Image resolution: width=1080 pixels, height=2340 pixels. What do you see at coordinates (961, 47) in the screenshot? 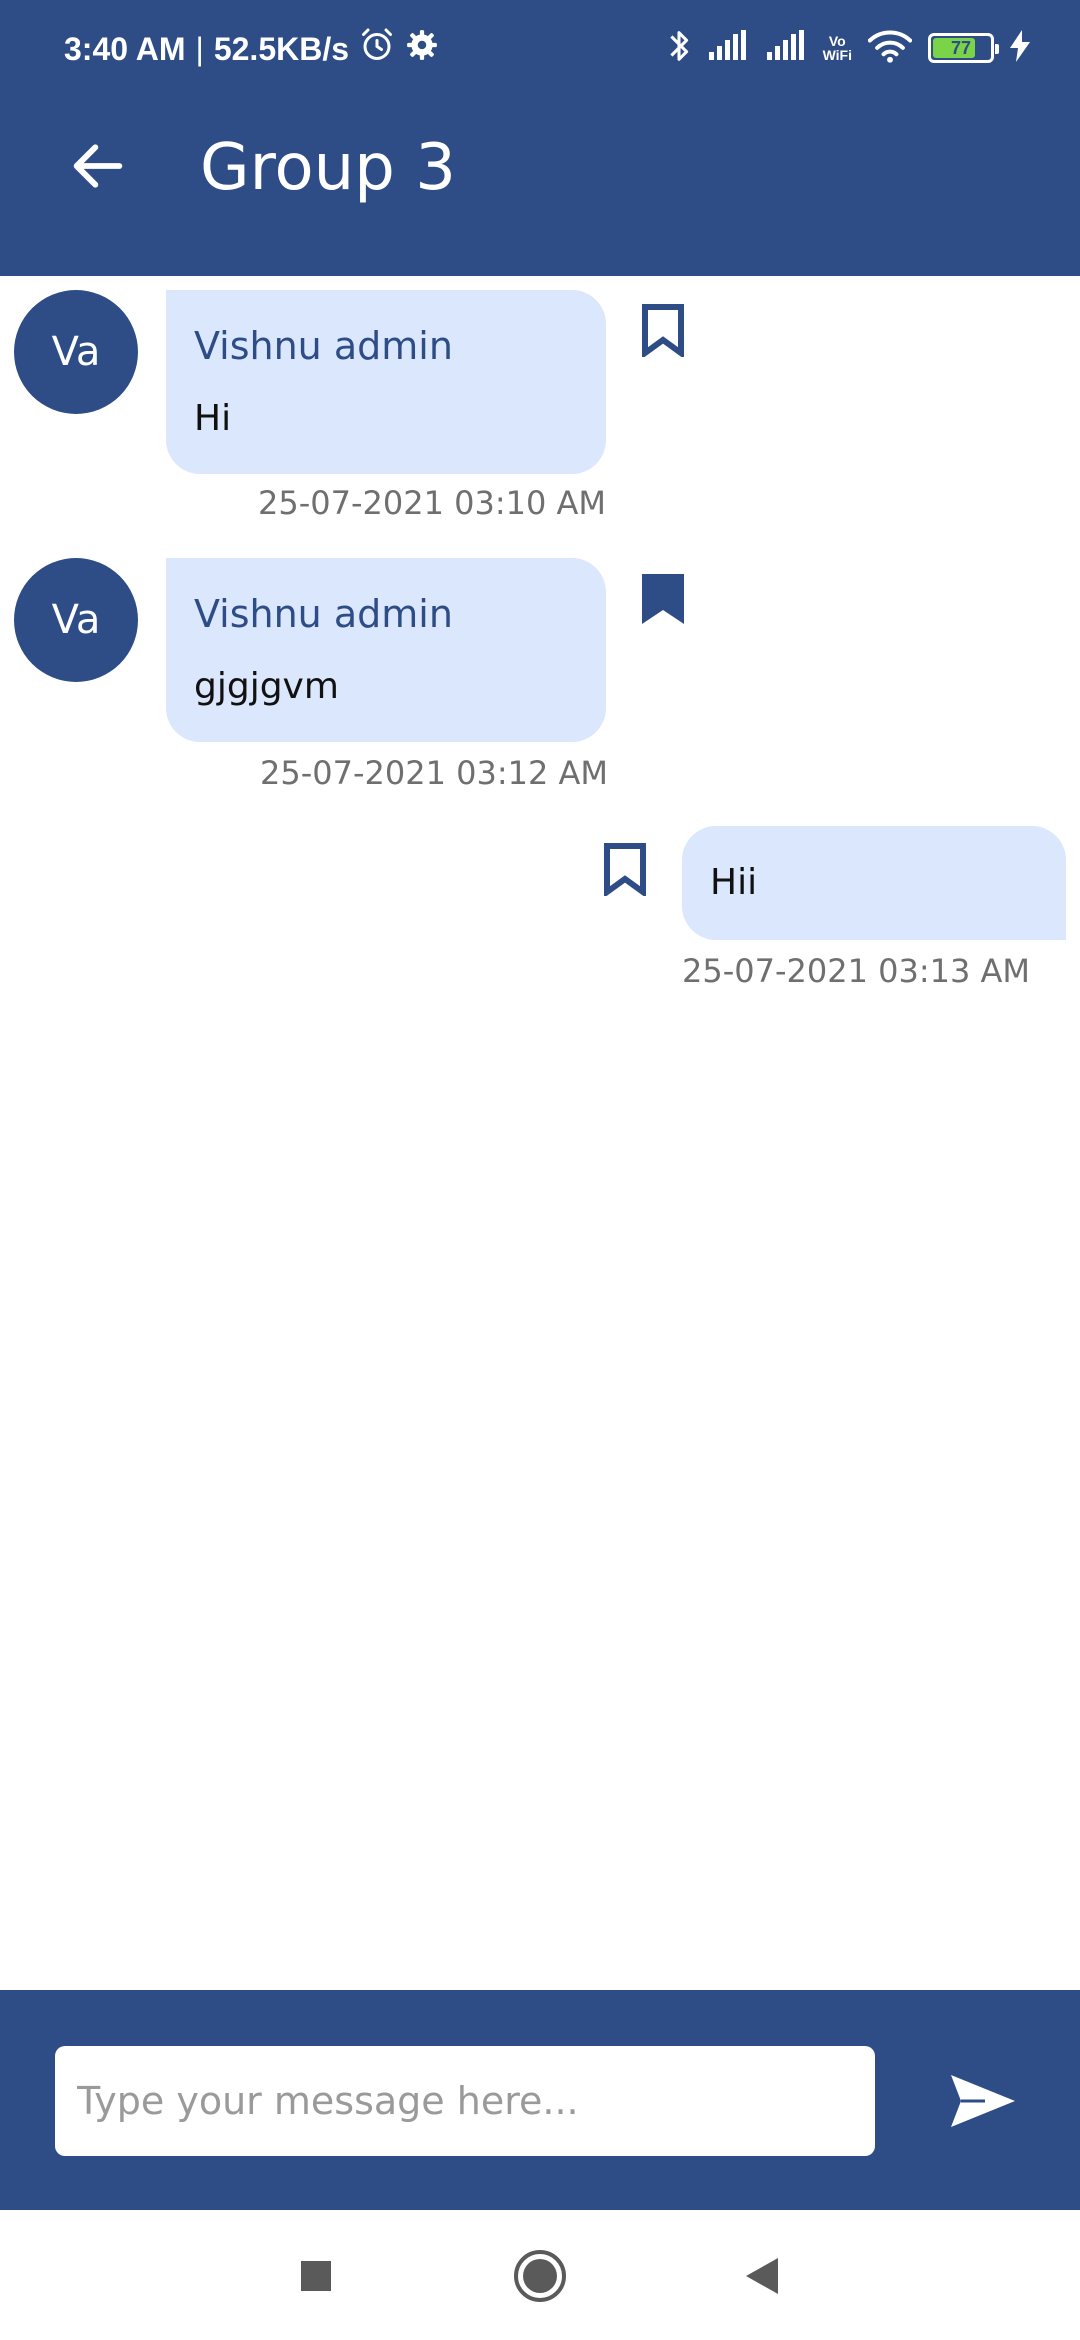
I see `battery-level: 77` at bounding box center [961, 47].